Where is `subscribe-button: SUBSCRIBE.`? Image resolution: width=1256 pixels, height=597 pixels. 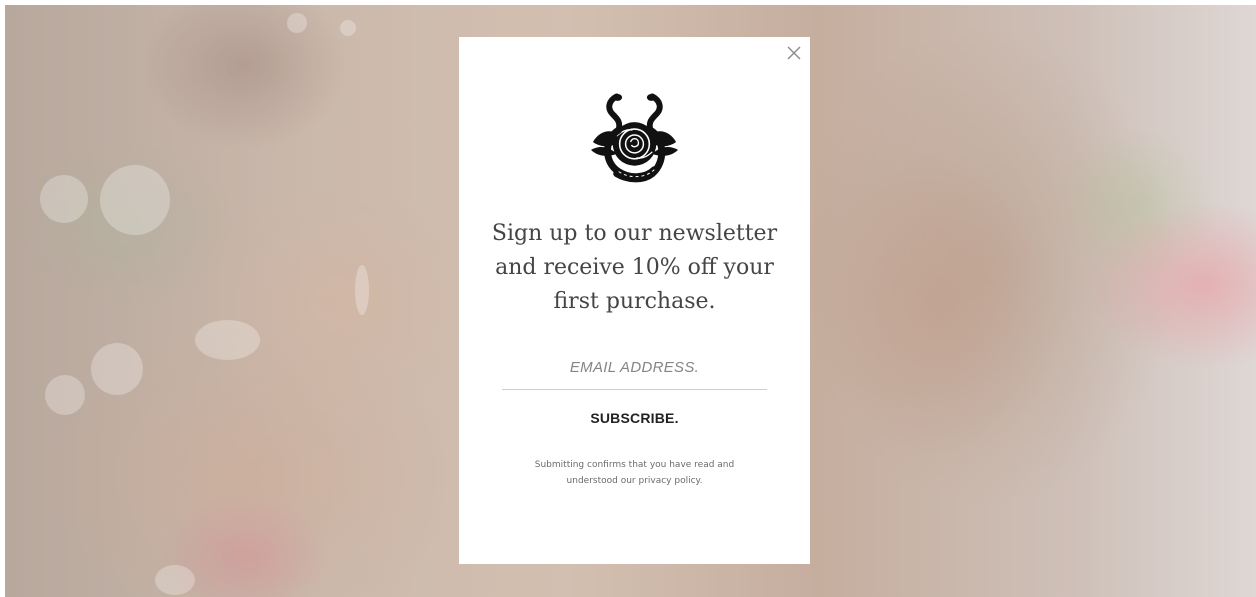
subscribe-button: SUBSCRIBE. is located at coordinates (634, 418).